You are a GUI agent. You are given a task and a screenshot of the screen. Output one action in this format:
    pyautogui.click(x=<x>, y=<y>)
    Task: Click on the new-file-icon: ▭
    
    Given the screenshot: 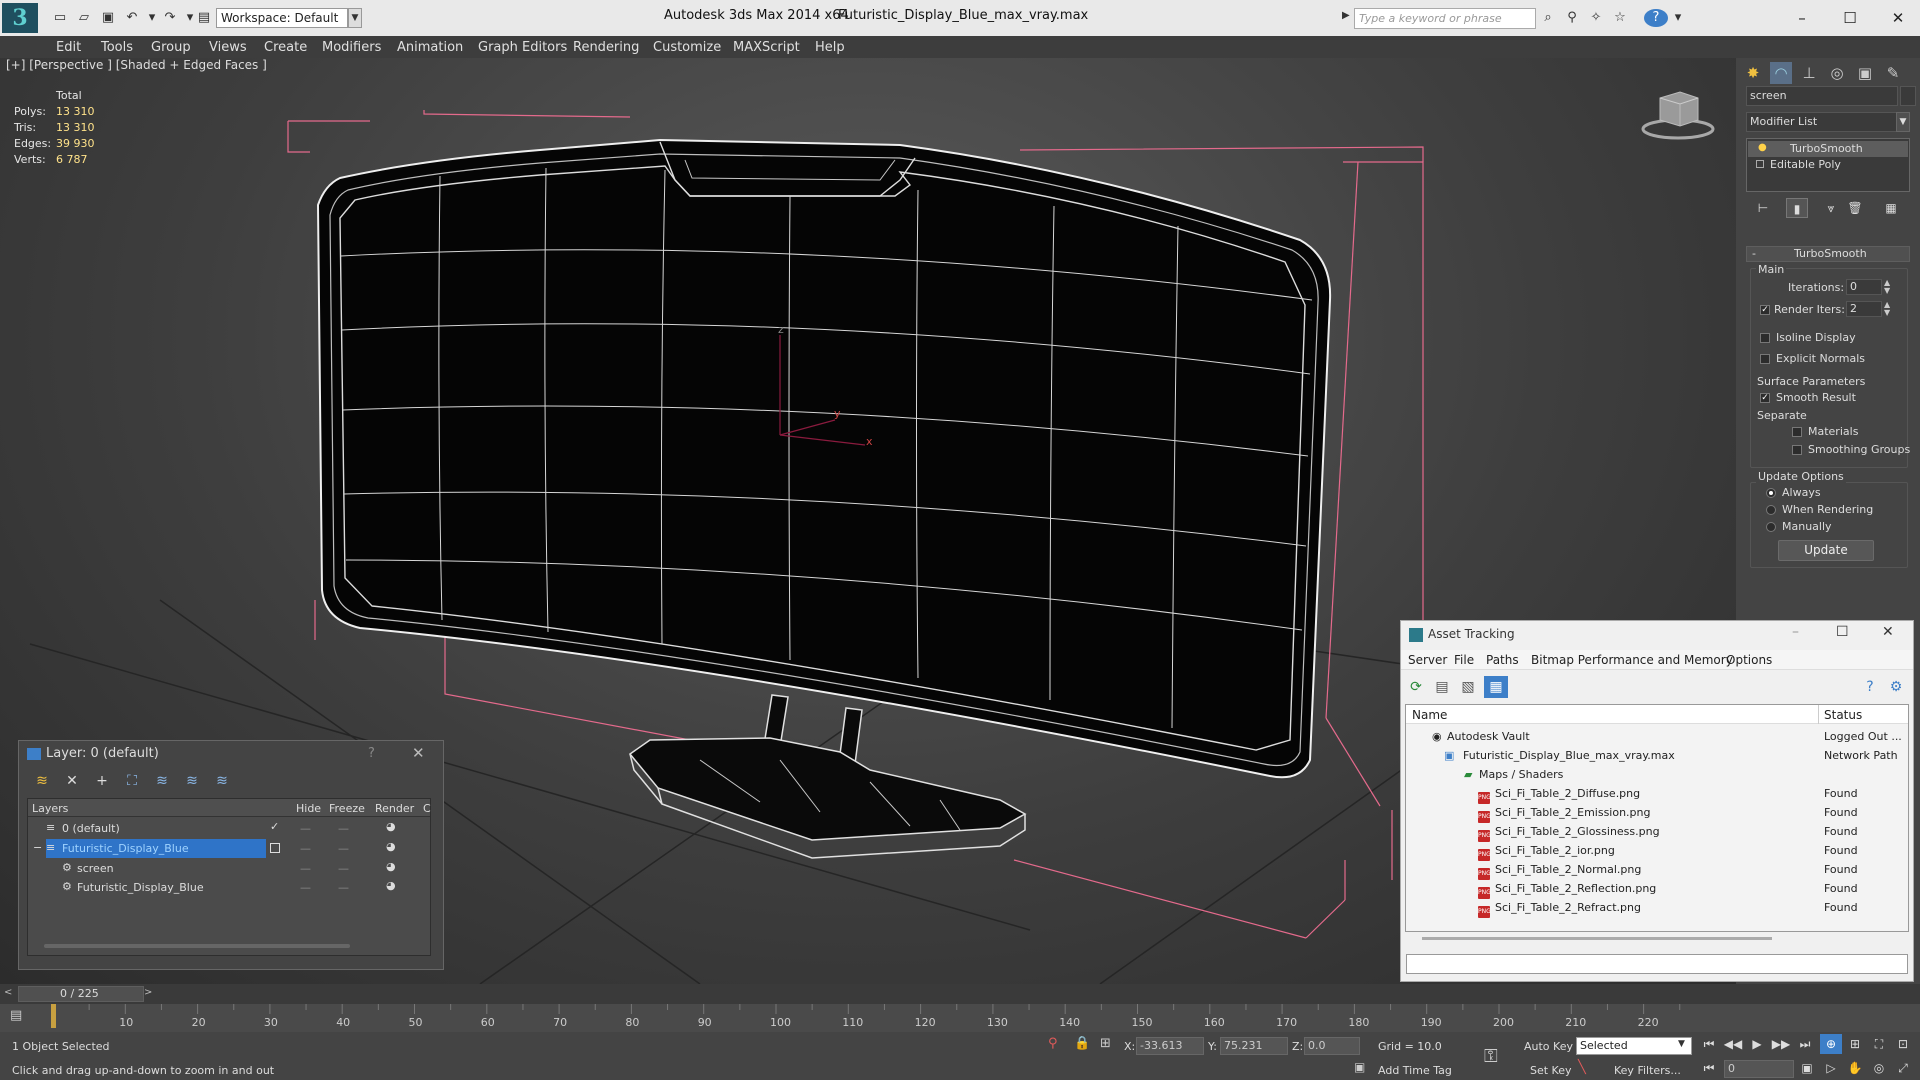 What is the action you would take?
    pyautogui.click(x=60, y=18)
    